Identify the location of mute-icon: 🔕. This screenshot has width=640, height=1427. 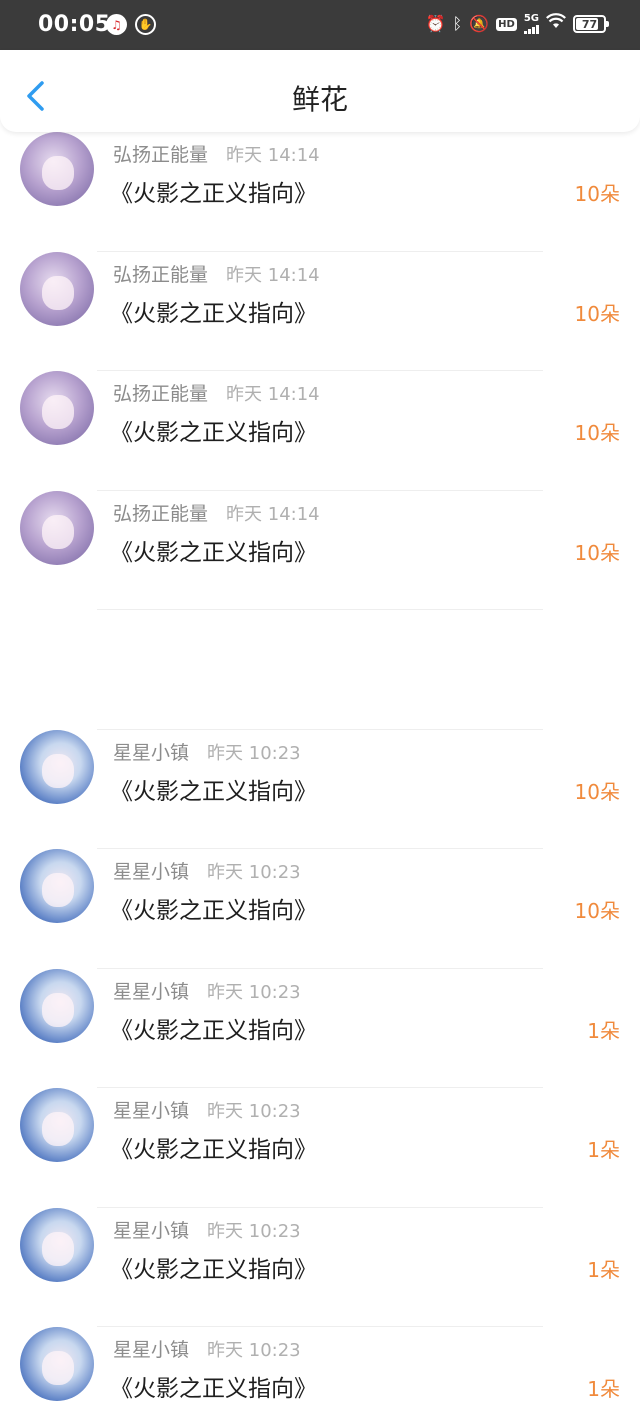
(479, 23).